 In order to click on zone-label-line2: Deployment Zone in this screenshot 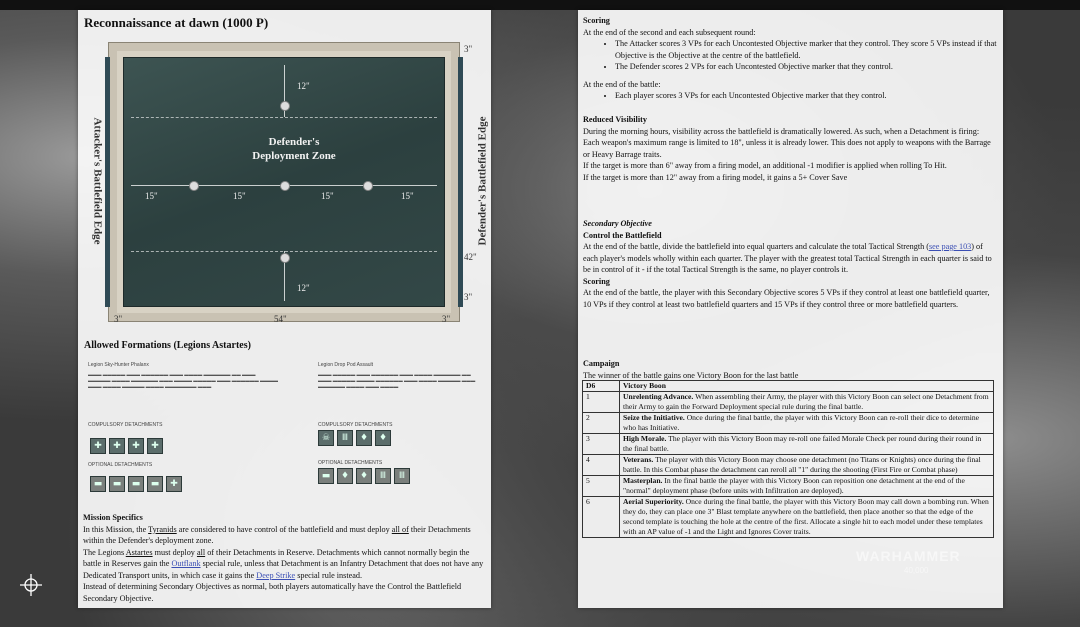, I will do `click(294, 156)`.